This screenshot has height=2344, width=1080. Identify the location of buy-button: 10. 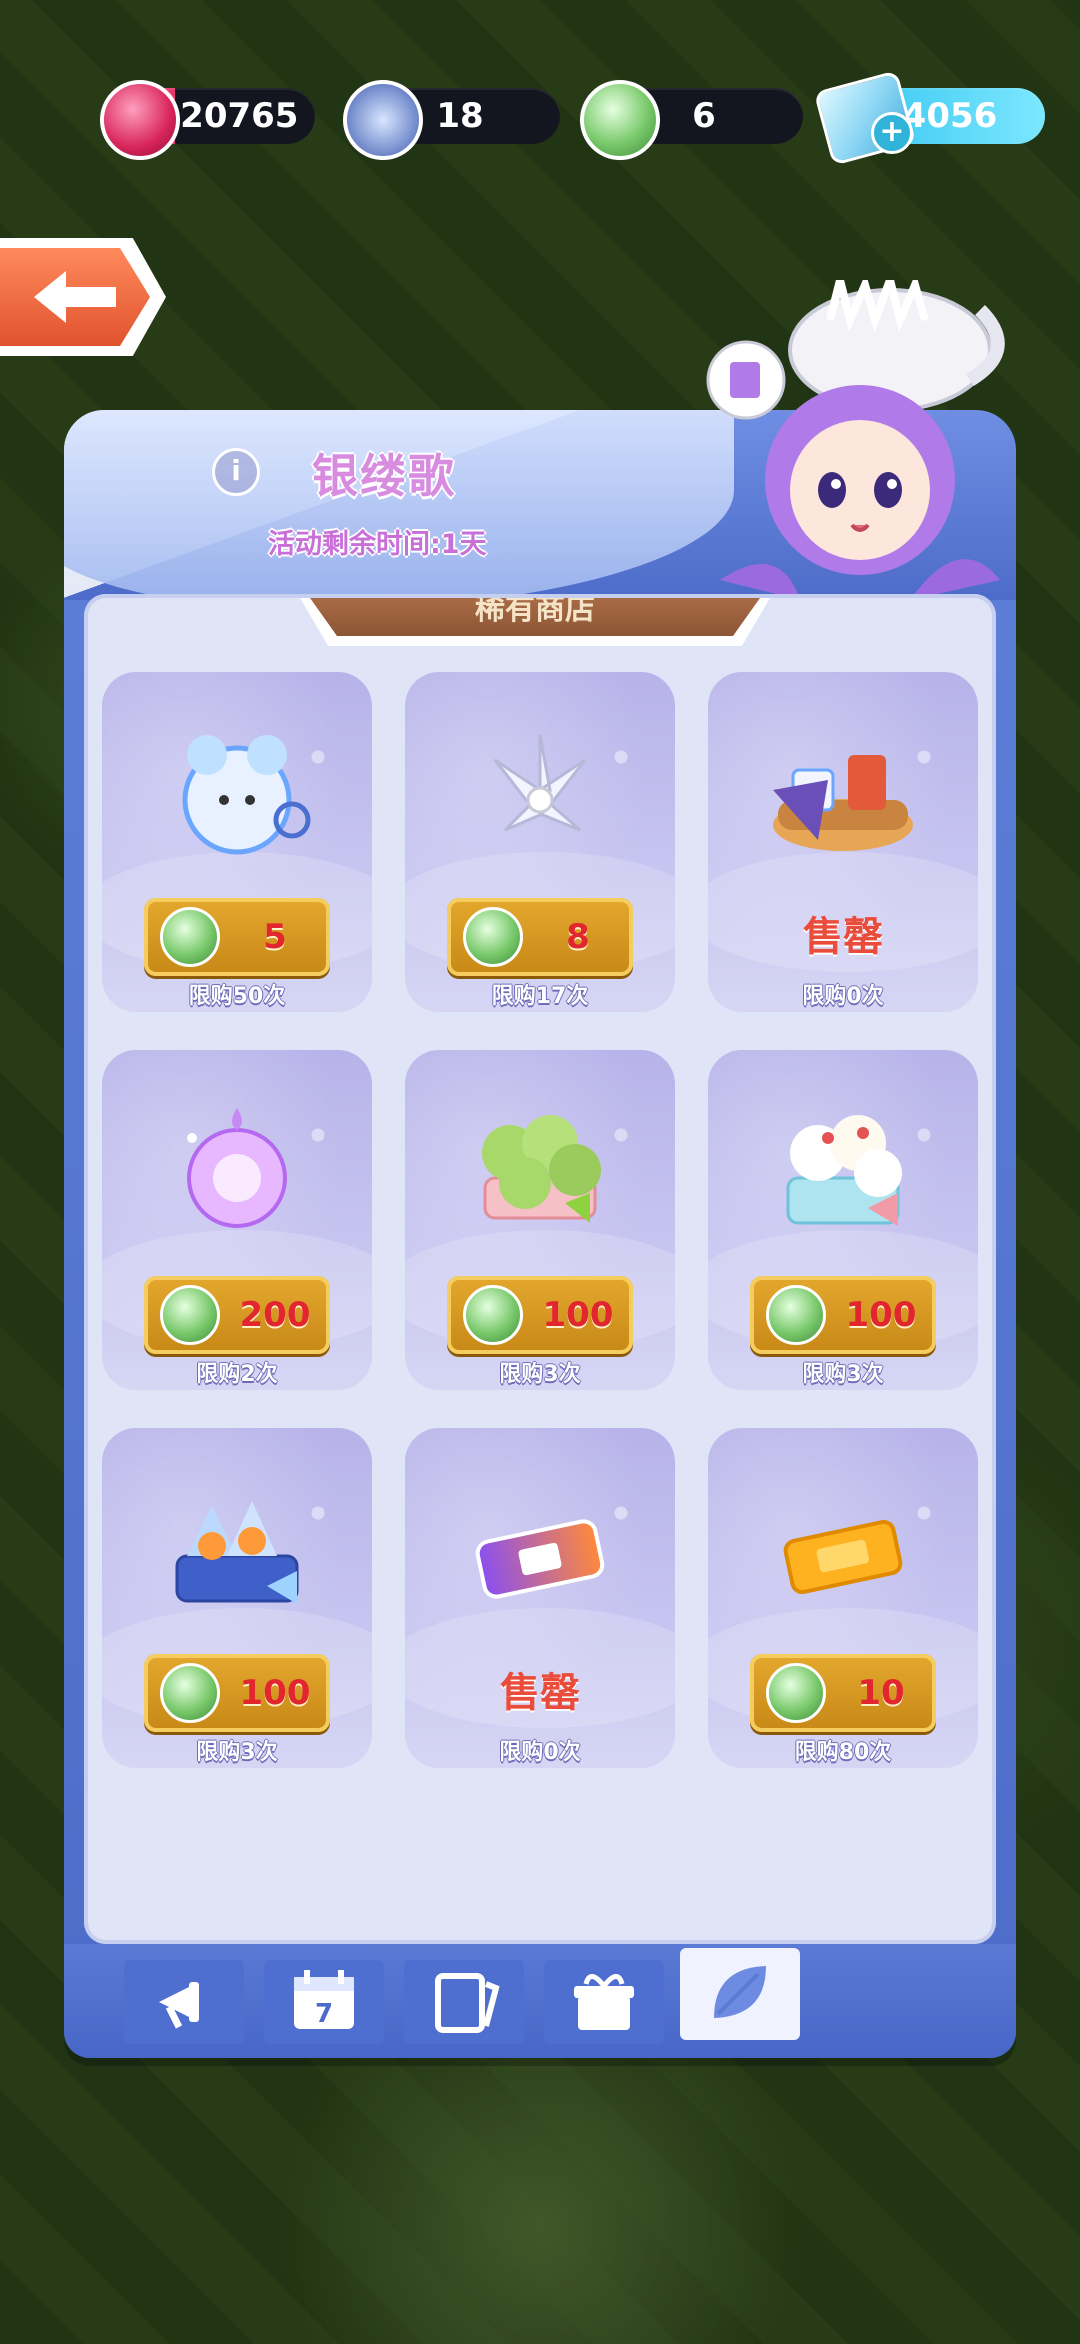
(843, 1693).